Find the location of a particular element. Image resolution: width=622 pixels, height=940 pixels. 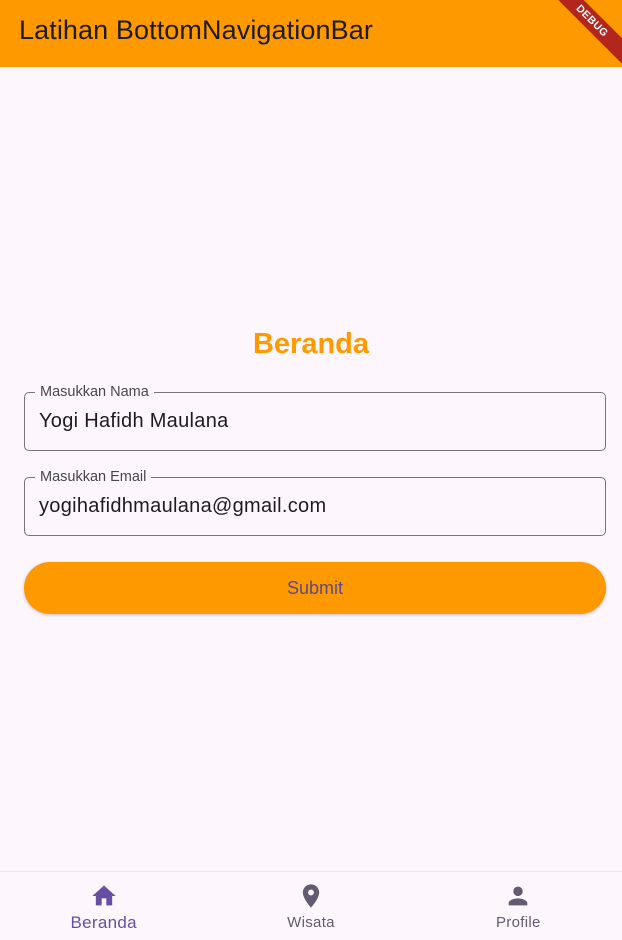

email-field-label: Masukkan Email is located at coordinates (93, 477).